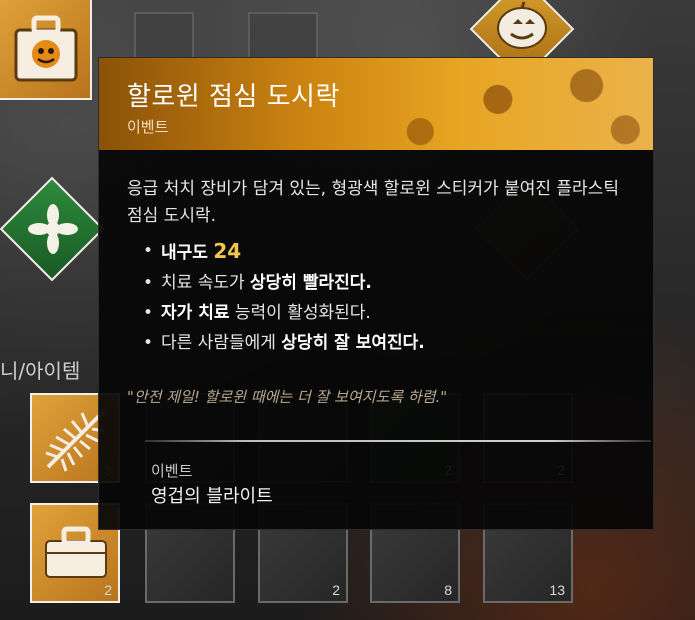 The width and height of the screenshot is (695, 620). What do you see at coordinates (172, 471) in the screenshot?
I see `addon-type: 이벤트` at bounding box center [172, 471].